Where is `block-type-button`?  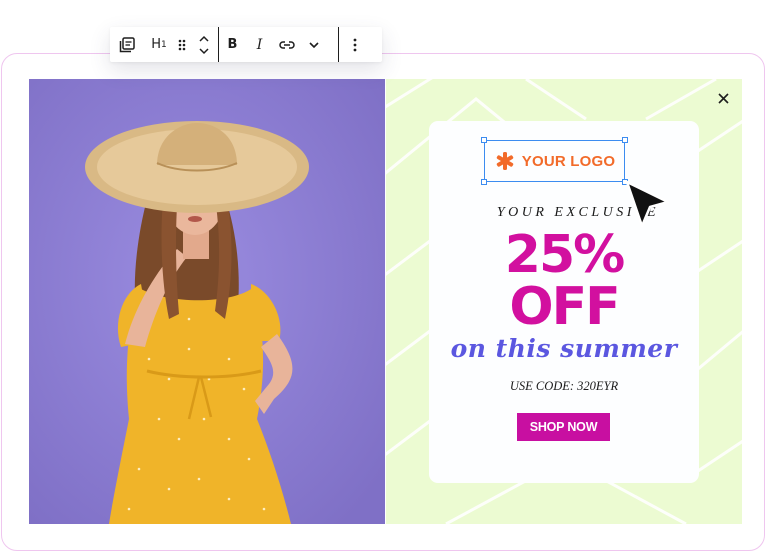 block-type-button is located at coordinates (127, 44).